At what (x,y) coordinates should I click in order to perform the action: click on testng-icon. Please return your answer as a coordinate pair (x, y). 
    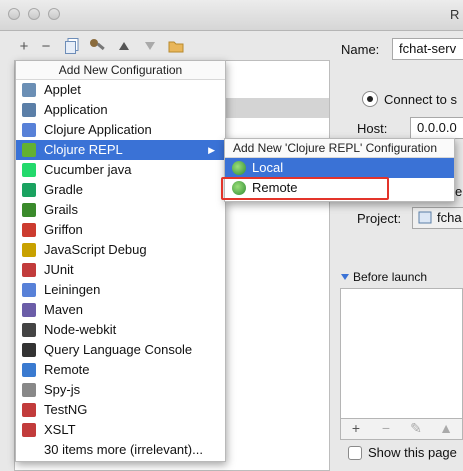
    Looking at the image, I should click on (29, 410).